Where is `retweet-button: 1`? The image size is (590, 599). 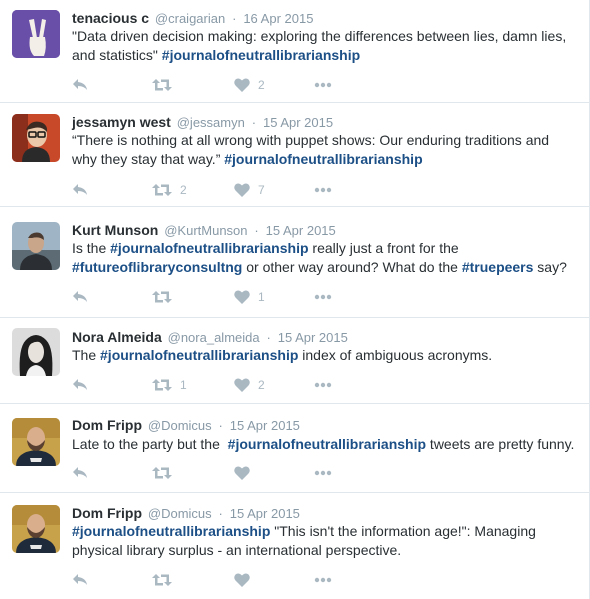 retweet-button: 1 is located at coordinates (169, 385).